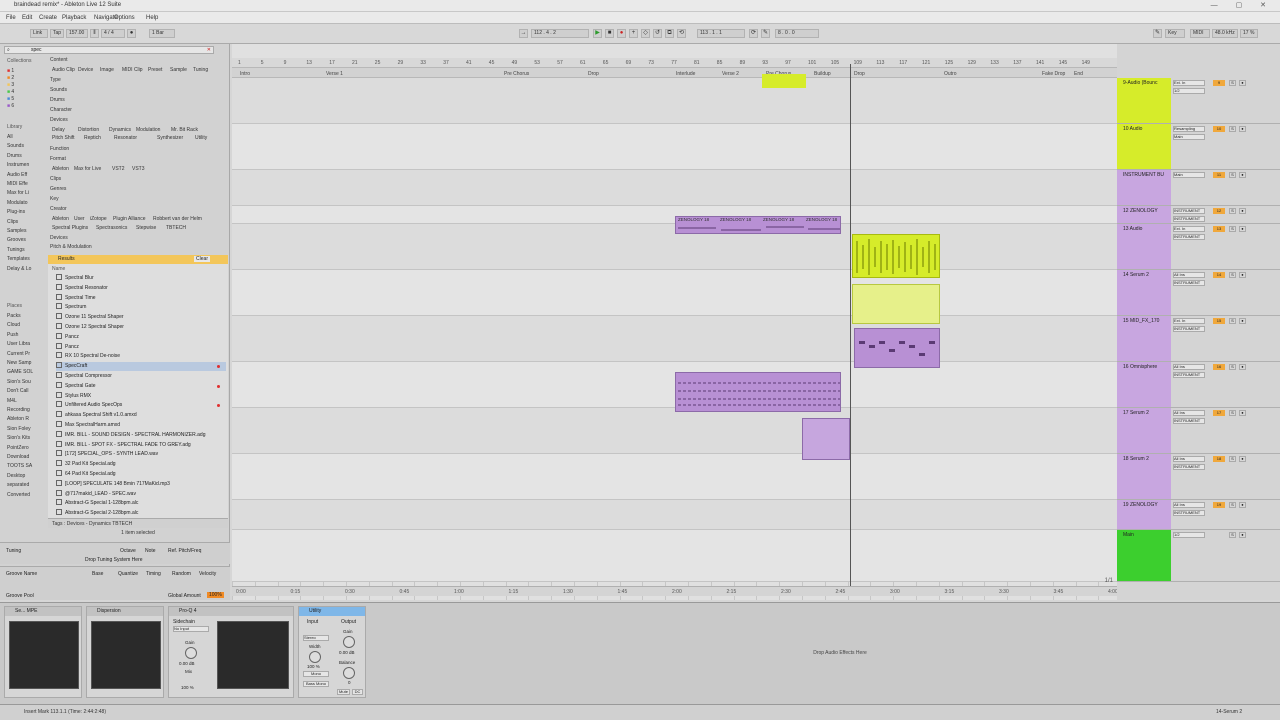 Image resolution: width=1280 pixels, height=720 pixels. I want to click on track-header: 14 Serum 2 All Ins INSTRUMENT 14 S ●, so click(1198, 293).